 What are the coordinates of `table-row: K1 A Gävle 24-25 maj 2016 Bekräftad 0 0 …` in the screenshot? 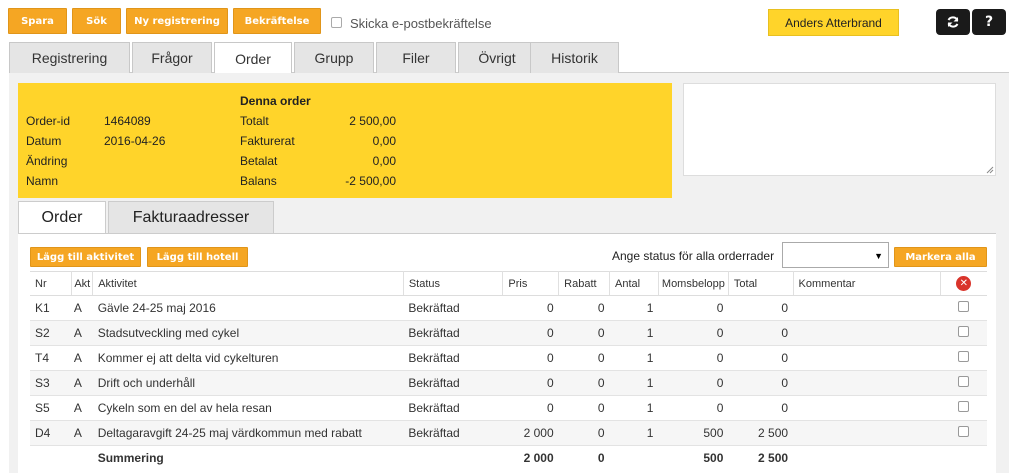 It's located at (508, 308).